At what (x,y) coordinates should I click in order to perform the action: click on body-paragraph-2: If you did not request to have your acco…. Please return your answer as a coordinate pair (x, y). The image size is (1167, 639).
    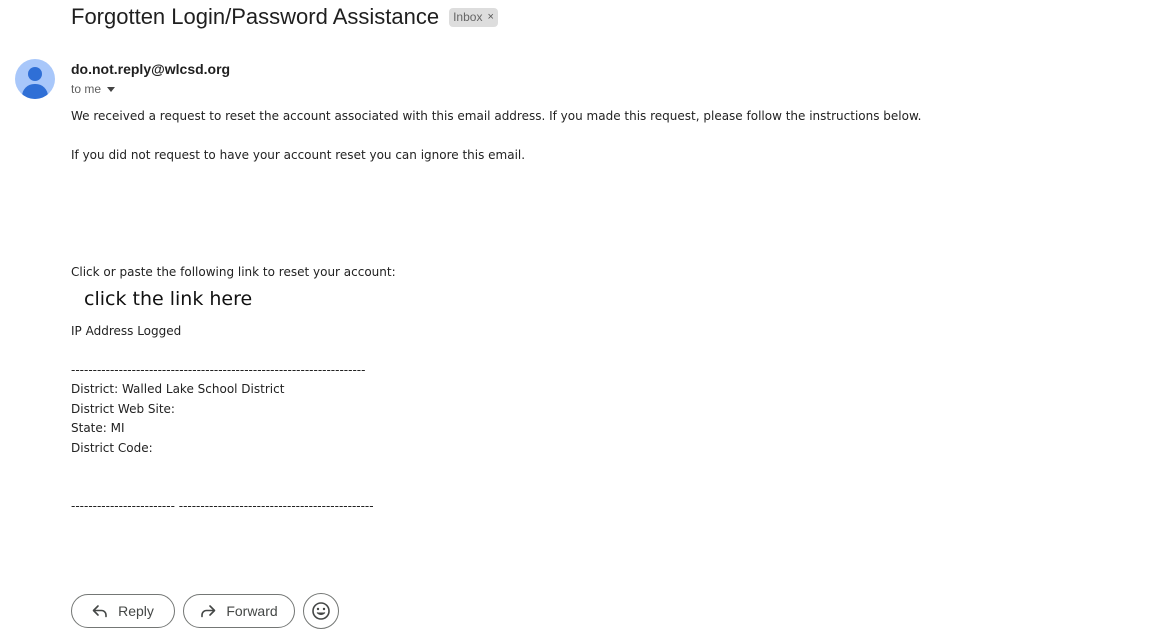
    Looking at the image, I should click on (298, 155).